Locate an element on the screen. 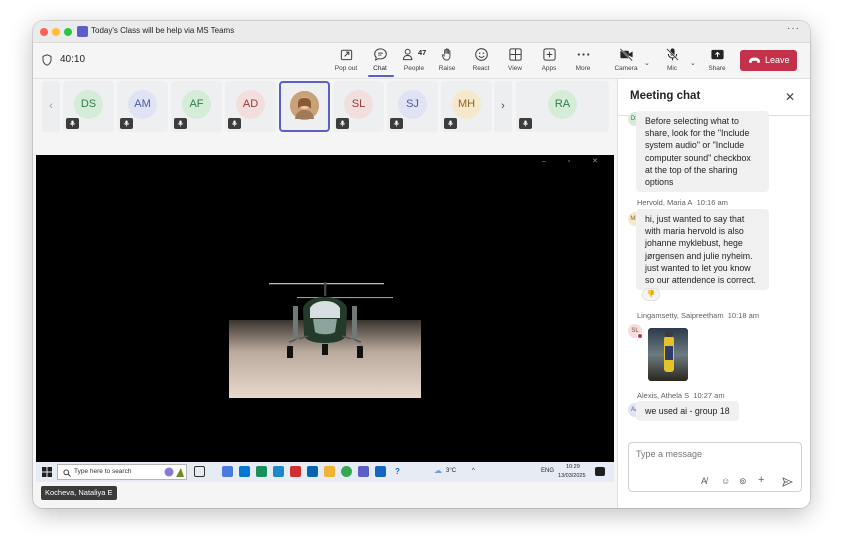 This screenshot has width=843, height=552. participant-photo is located at coordinates (304, 105).